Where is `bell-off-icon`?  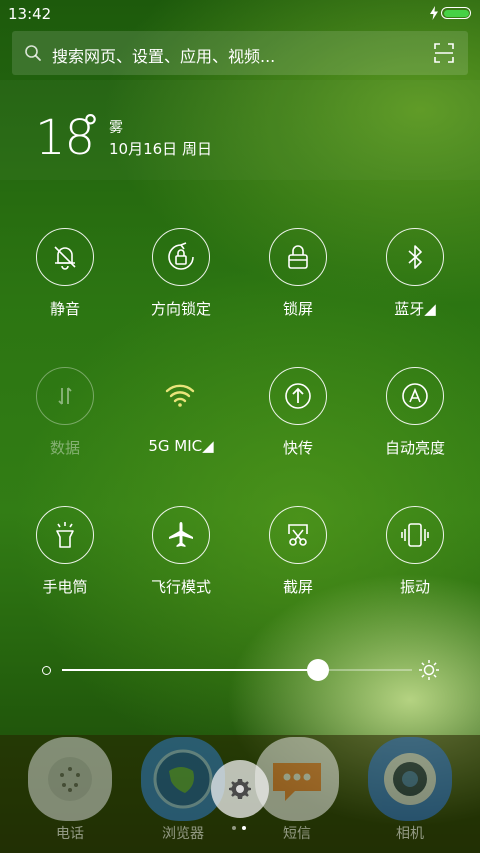 bell-off-icon is located at coordinates (65, 258).